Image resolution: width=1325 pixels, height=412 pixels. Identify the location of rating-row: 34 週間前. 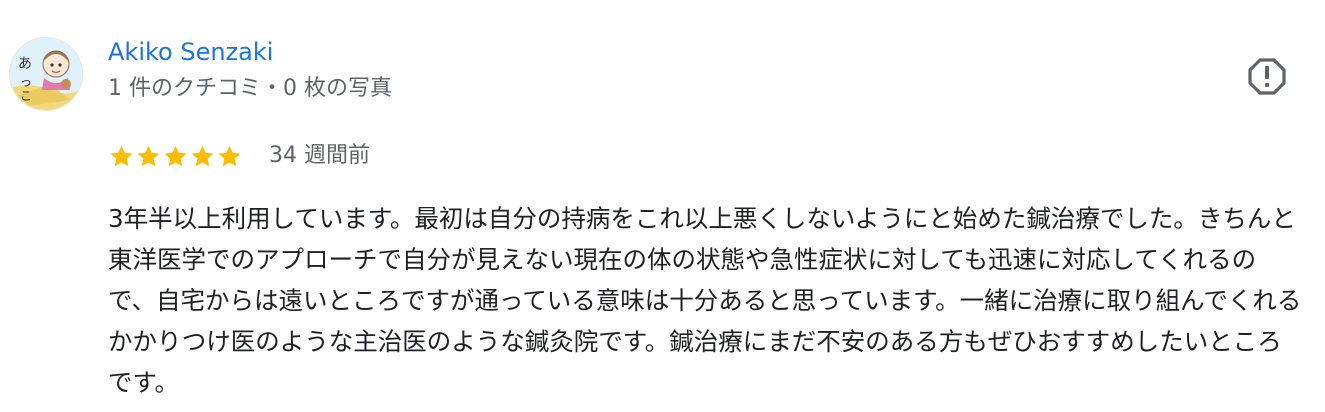
(239, 156).